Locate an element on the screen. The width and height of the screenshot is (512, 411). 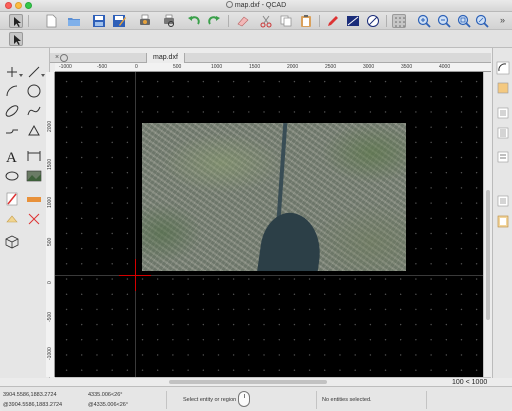
relative-coordinates: @3904.5586,1883.2724 is located at coordinates (33, 405).